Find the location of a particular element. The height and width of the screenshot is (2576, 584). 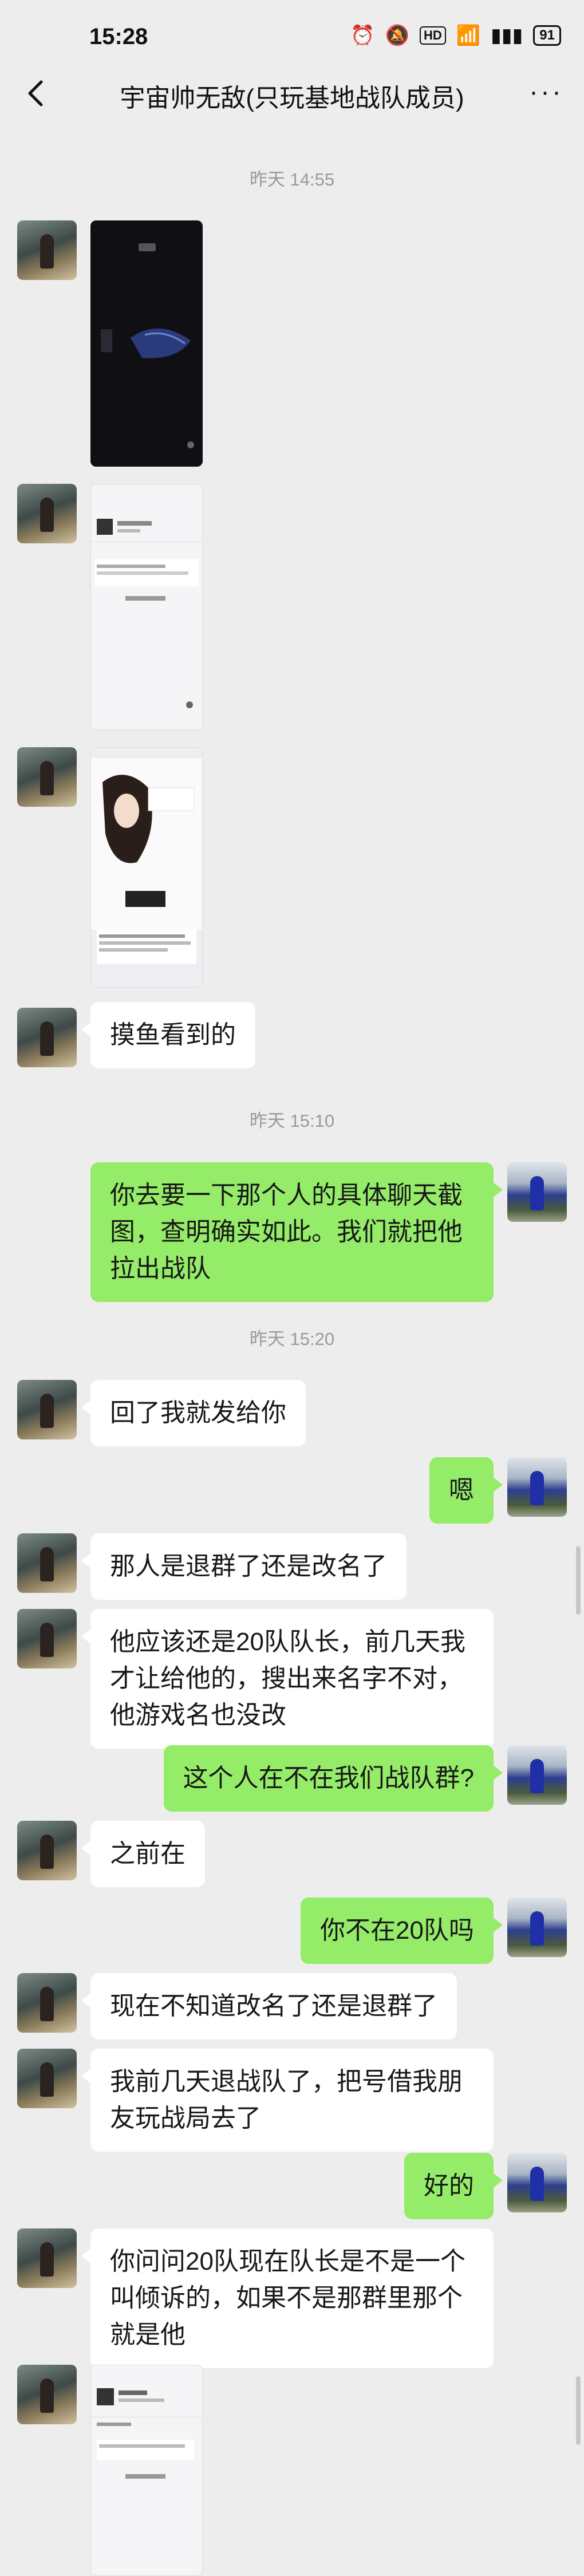

alarm-icon: ⏰ is located at coordinates (362, 35).